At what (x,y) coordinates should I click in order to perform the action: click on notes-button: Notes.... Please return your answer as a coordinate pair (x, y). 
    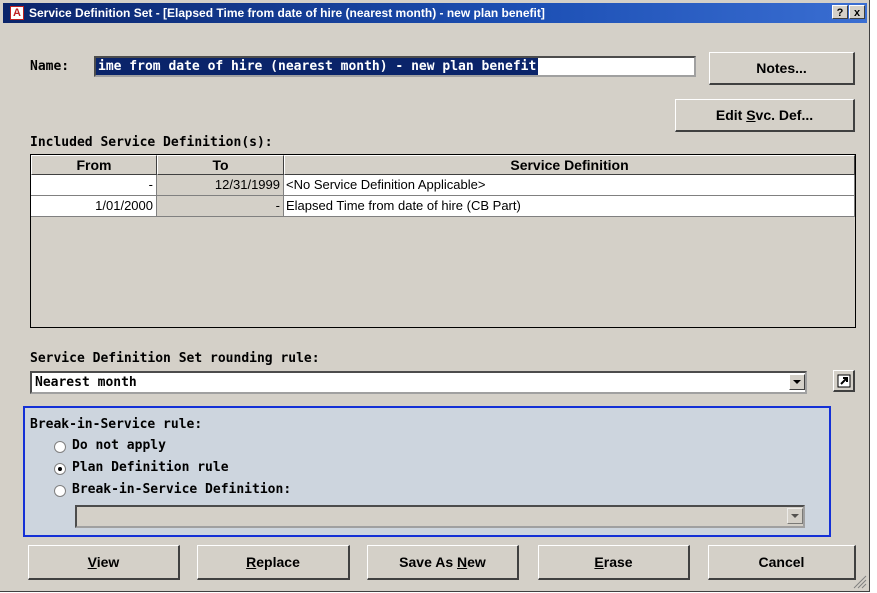
    Looking at the image, I should click on (782, 68).